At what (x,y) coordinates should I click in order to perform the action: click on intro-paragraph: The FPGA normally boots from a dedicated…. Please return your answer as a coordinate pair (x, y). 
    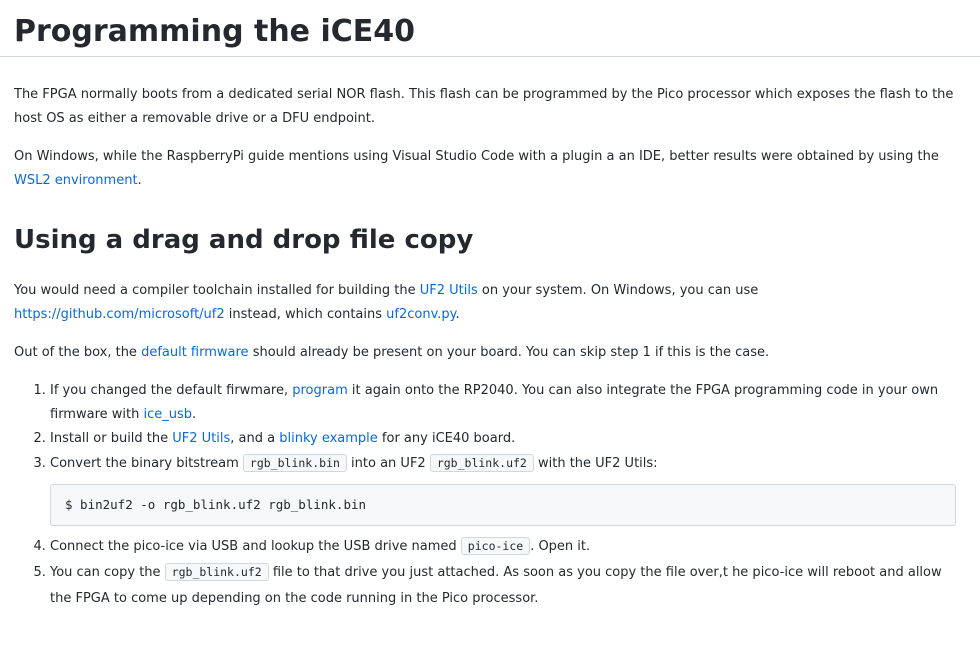
    Looking at the image, I should click on (484, 106).